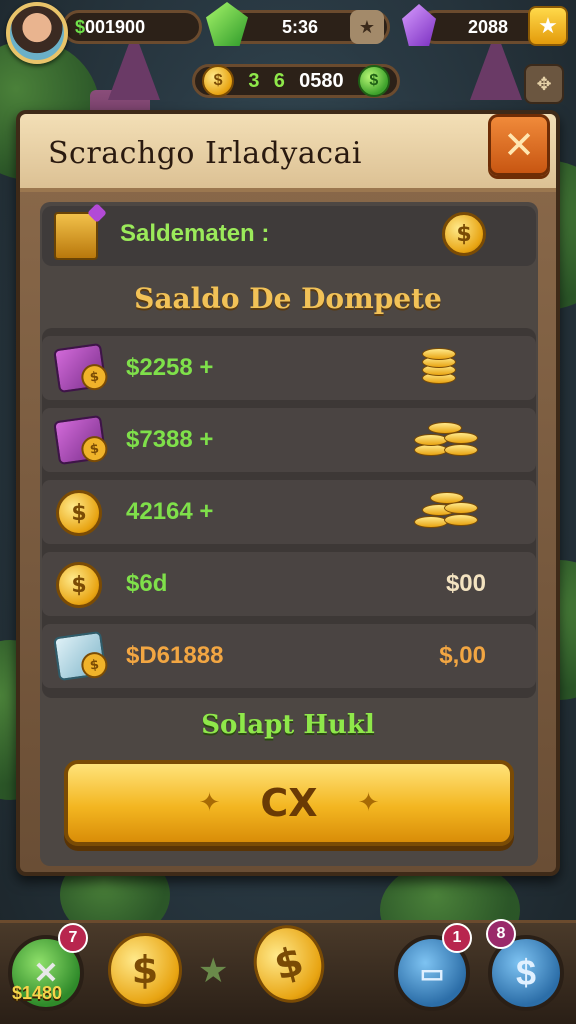  I want to click on gem-value: 2088, so click(488, 26).